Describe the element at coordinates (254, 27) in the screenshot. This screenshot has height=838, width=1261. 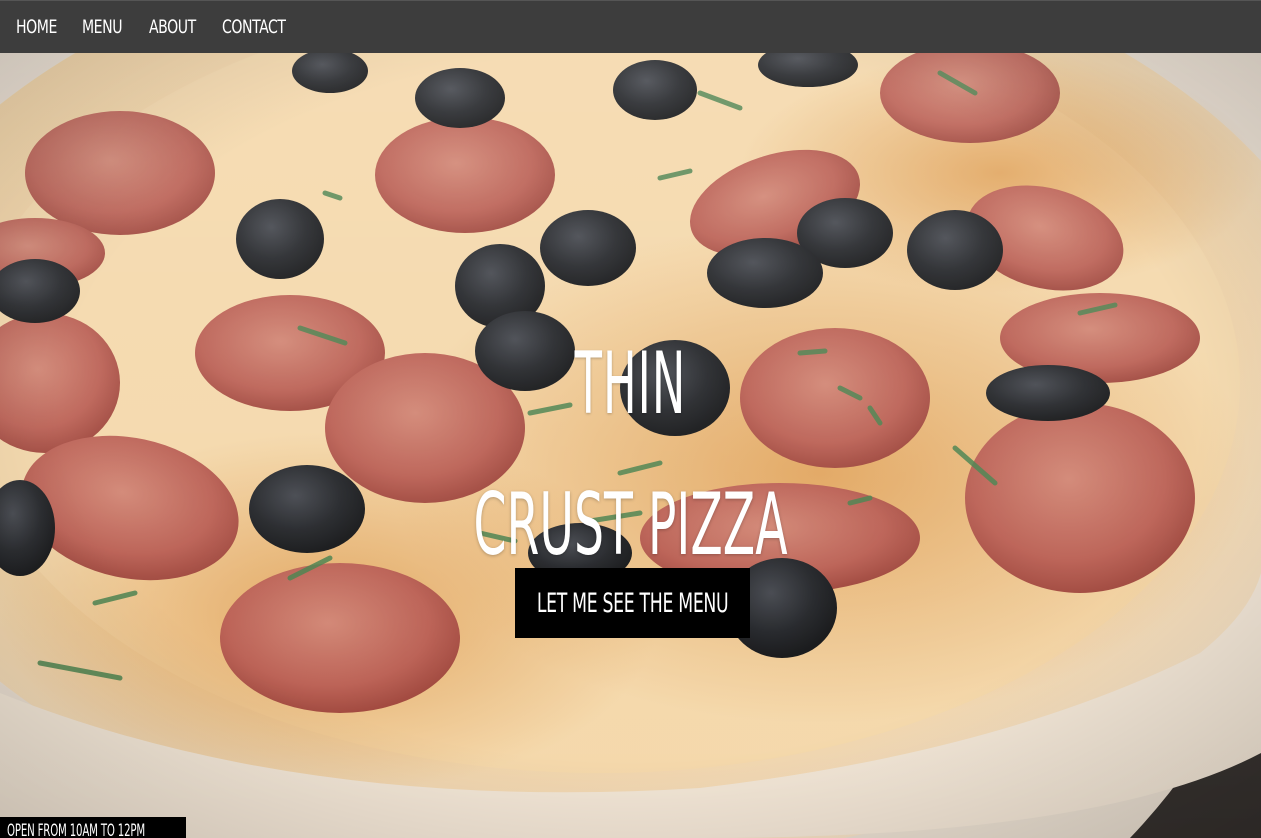
I see `nav-link-contact: Contact` at that location.